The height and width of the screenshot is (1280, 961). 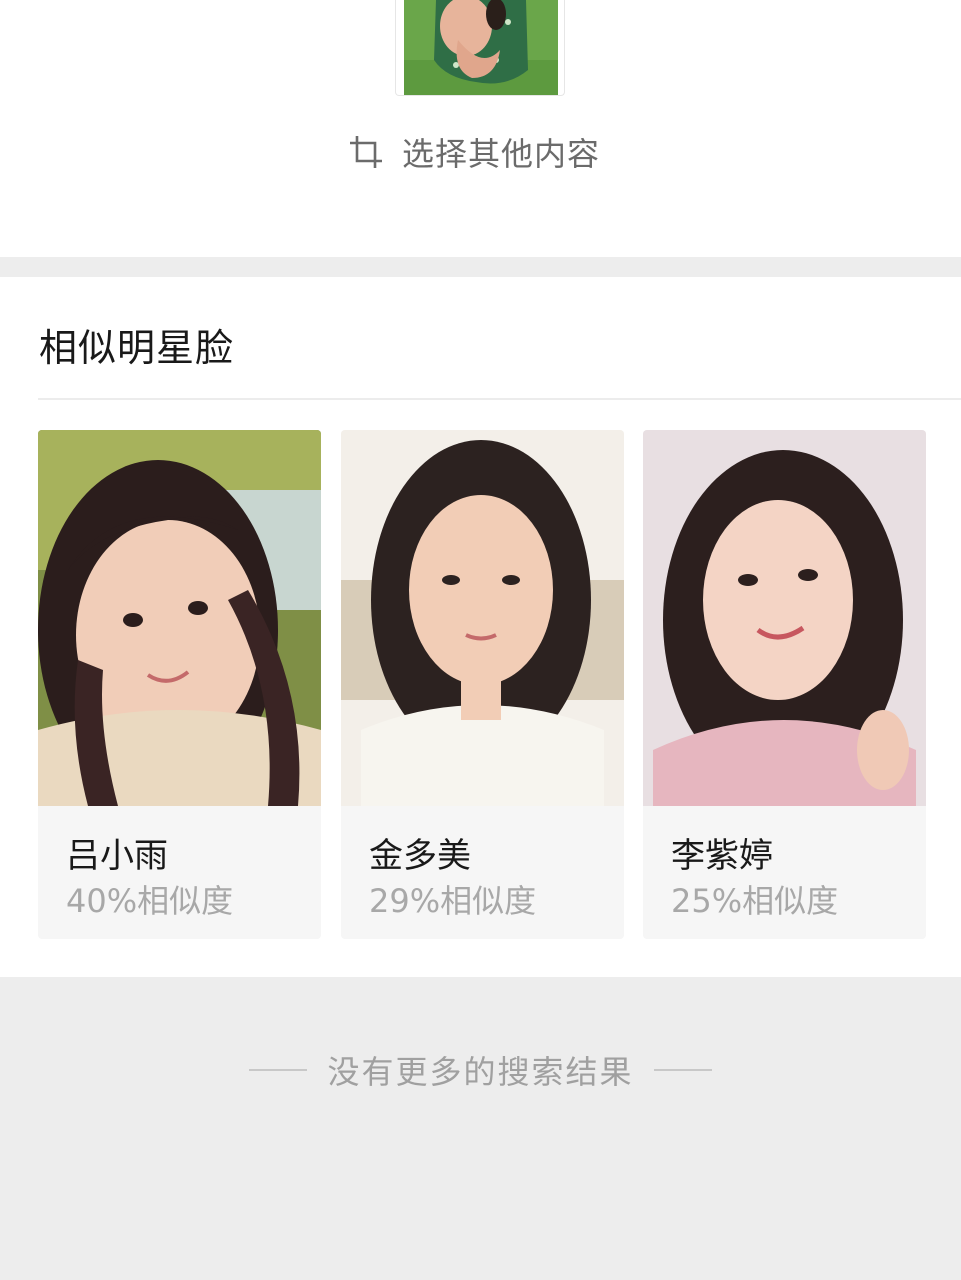 I want to click on query-photo, so click(x=481, y=47).